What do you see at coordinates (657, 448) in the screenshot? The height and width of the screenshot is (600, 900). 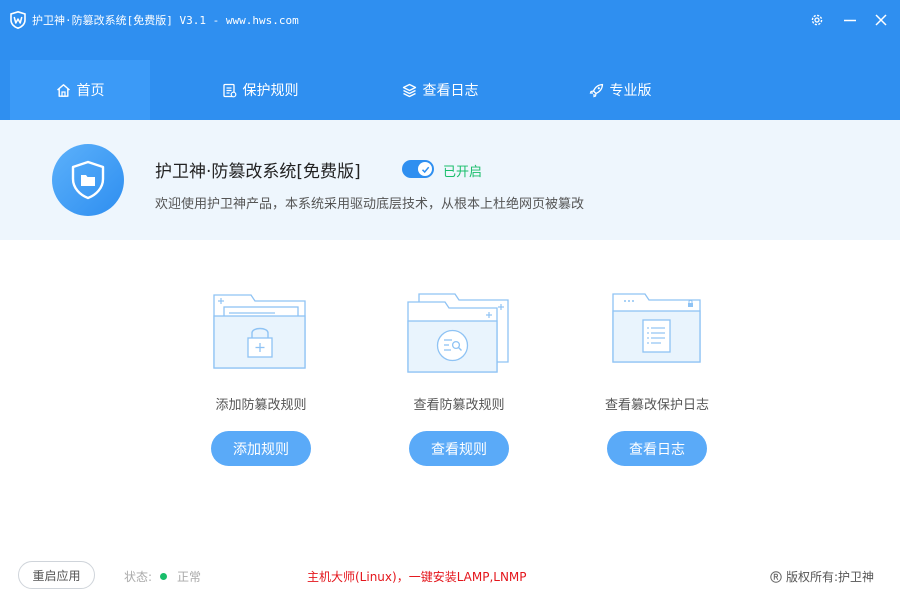 I see `view-logs-button: 查看日志` at bounding box center [657, 448].